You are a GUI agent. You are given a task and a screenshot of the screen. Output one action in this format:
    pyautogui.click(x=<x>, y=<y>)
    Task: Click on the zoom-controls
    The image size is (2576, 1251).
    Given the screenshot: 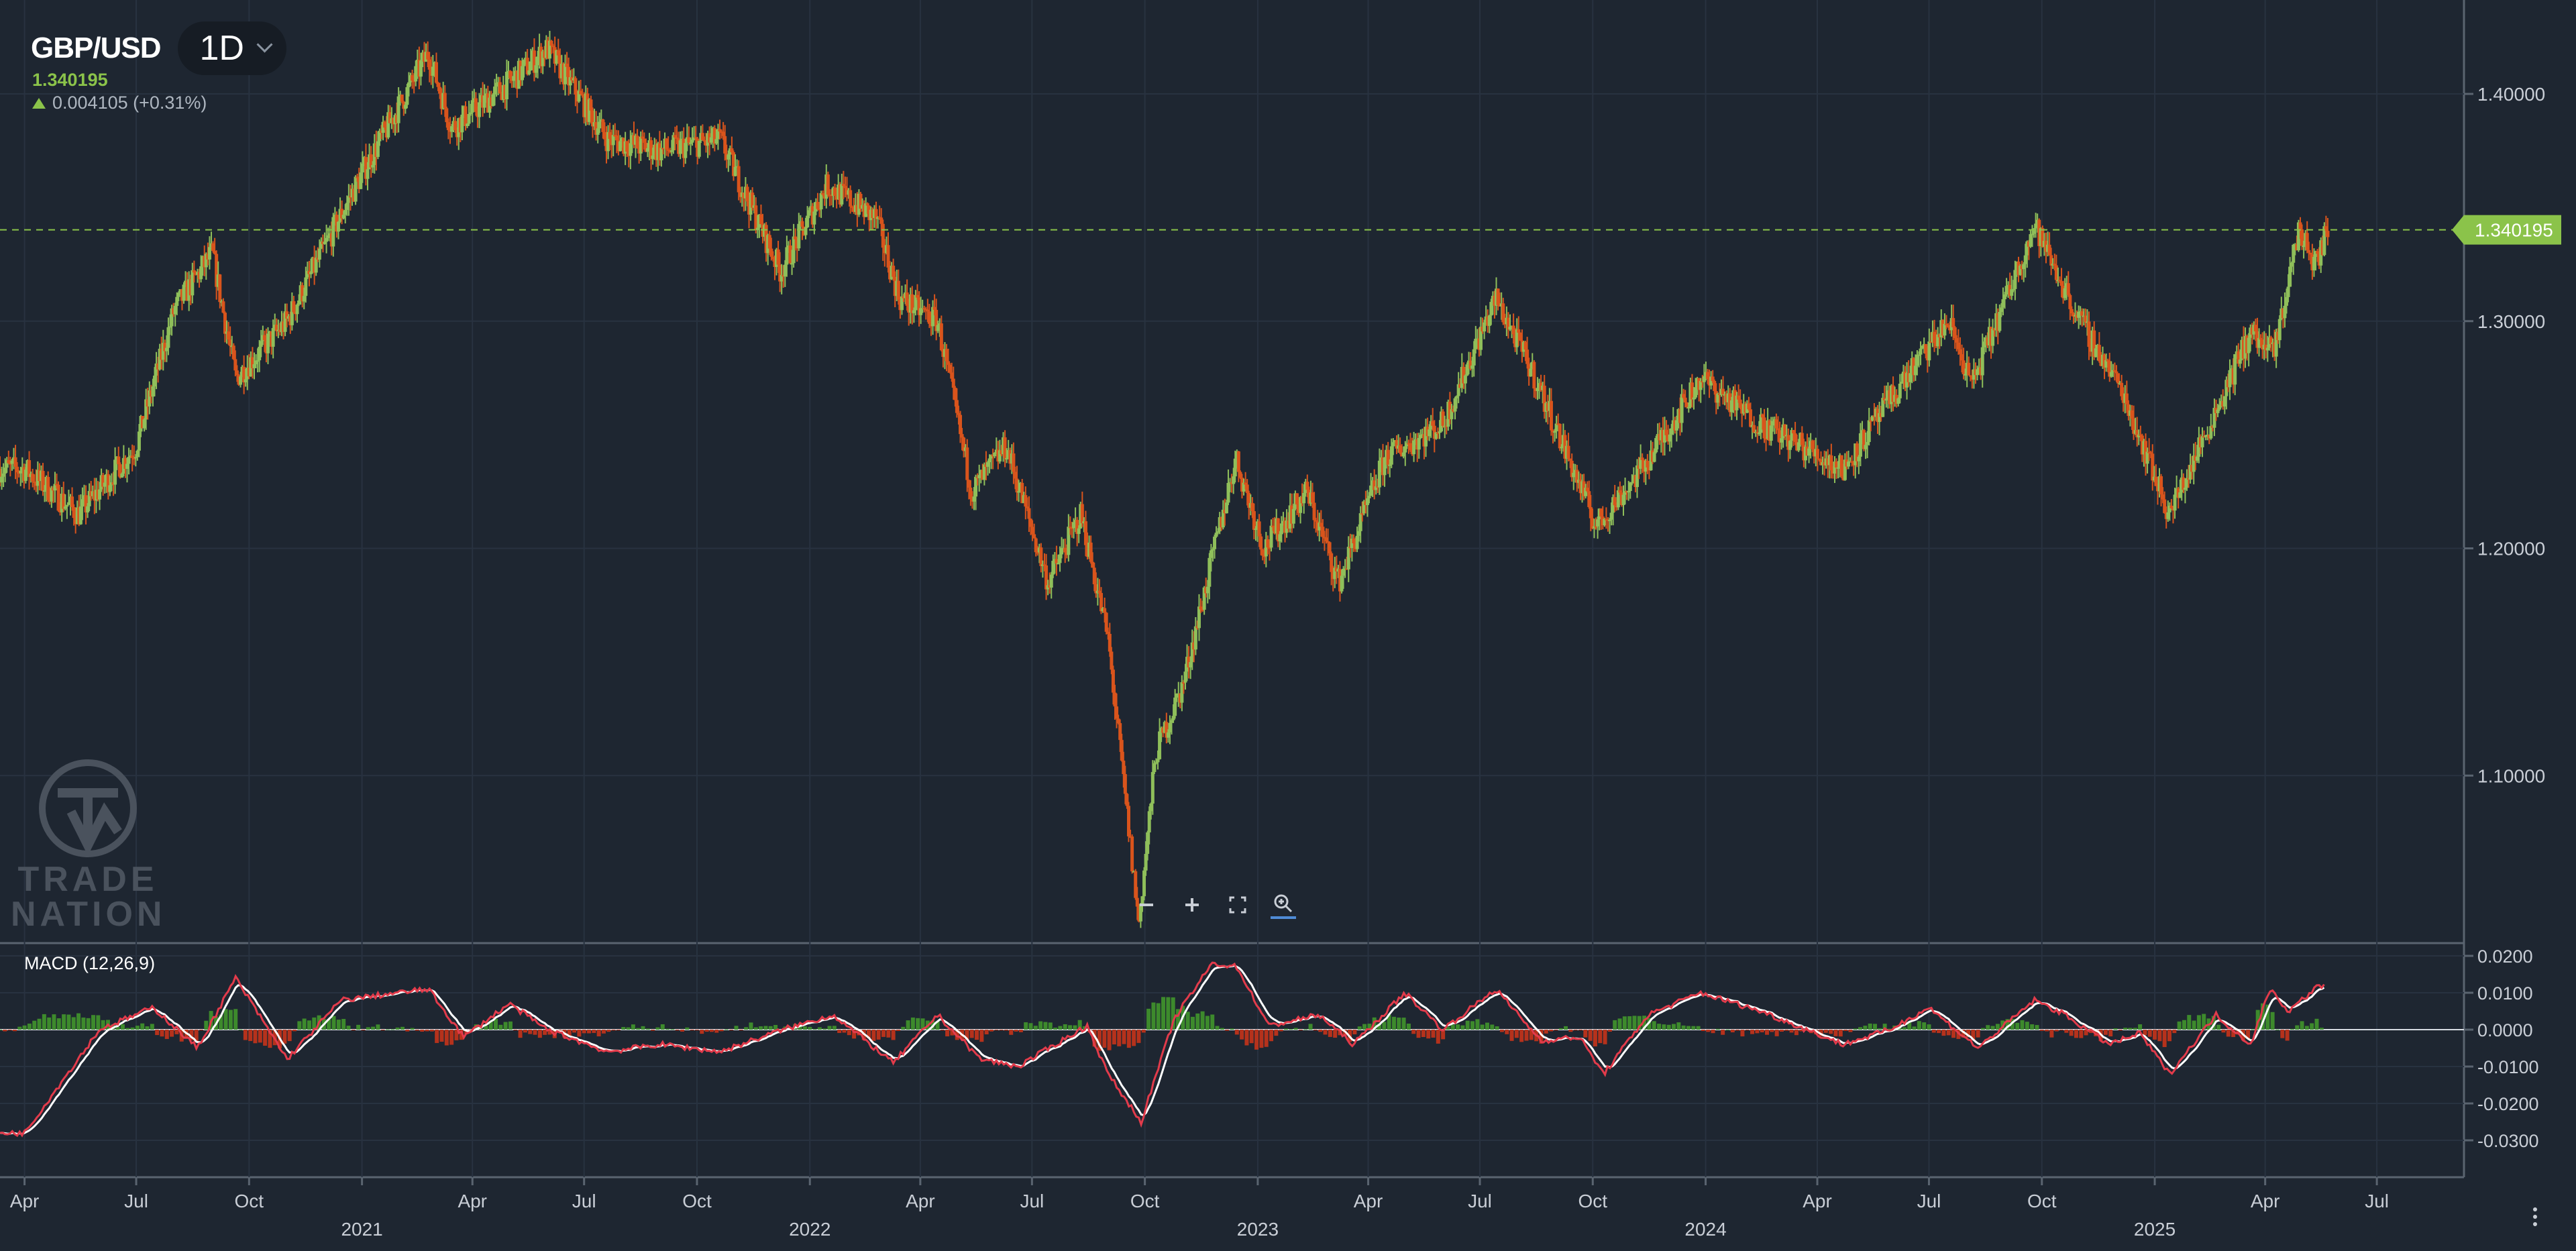 What is the action you would take?
    pyautogui.click(x=1215, y=905)
    